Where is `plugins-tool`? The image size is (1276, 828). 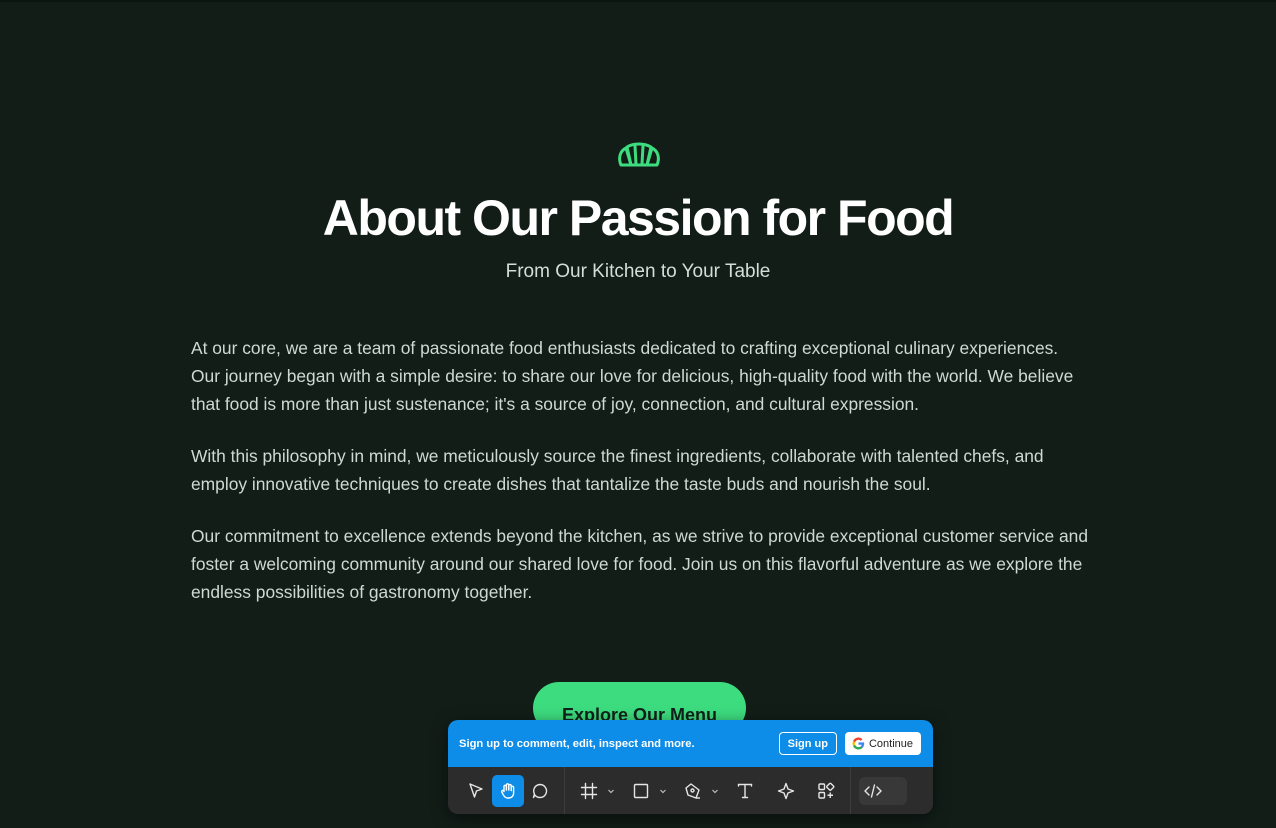
plugins-tool is located at coordinates (826, 791).